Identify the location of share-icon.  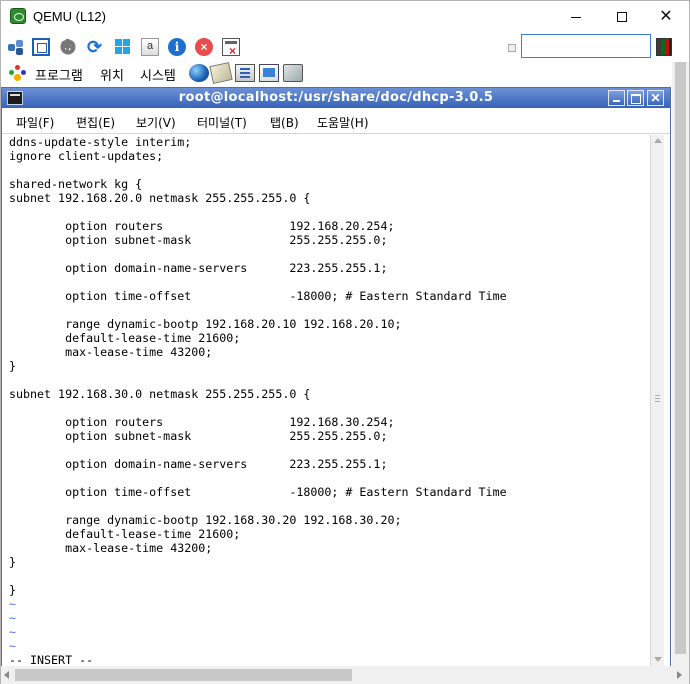
(16, 47).